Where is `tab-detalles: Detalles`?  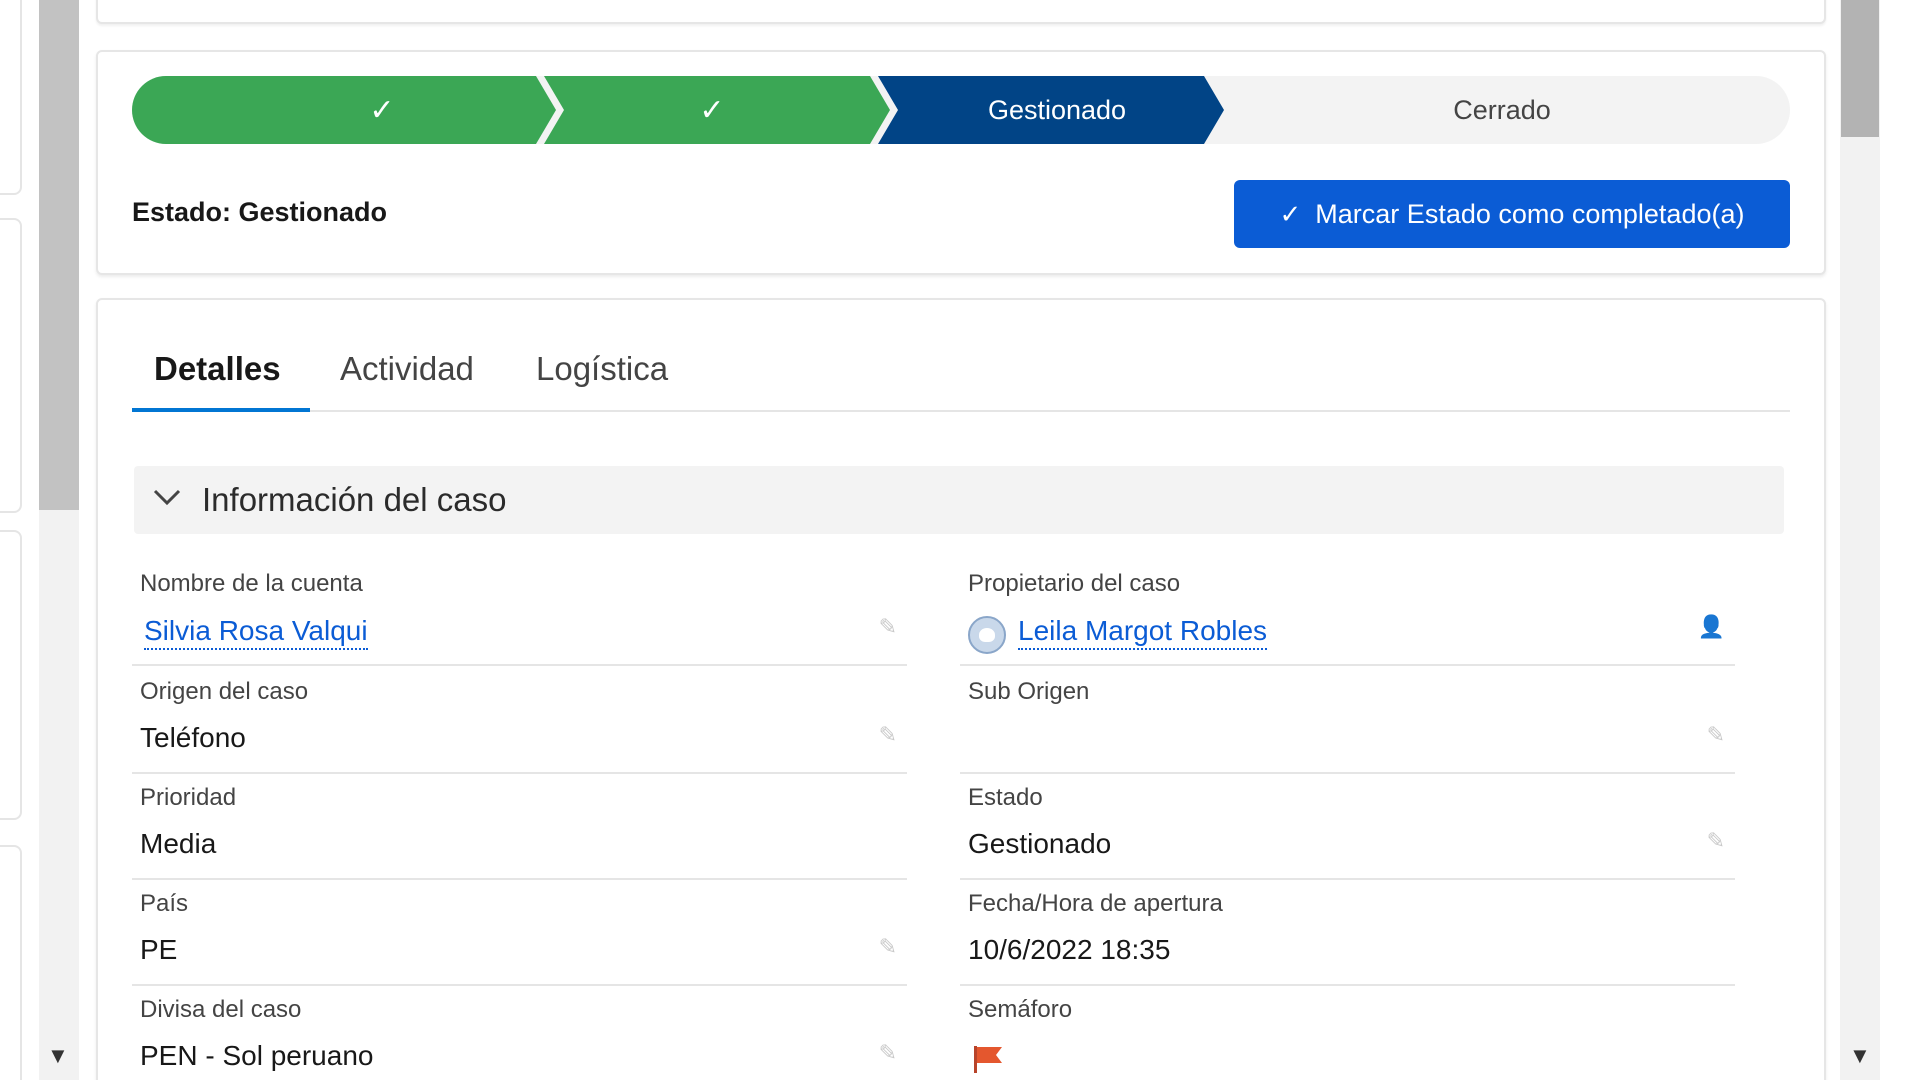 tab-detalles: Detalles is located at coordinates (217, 369).